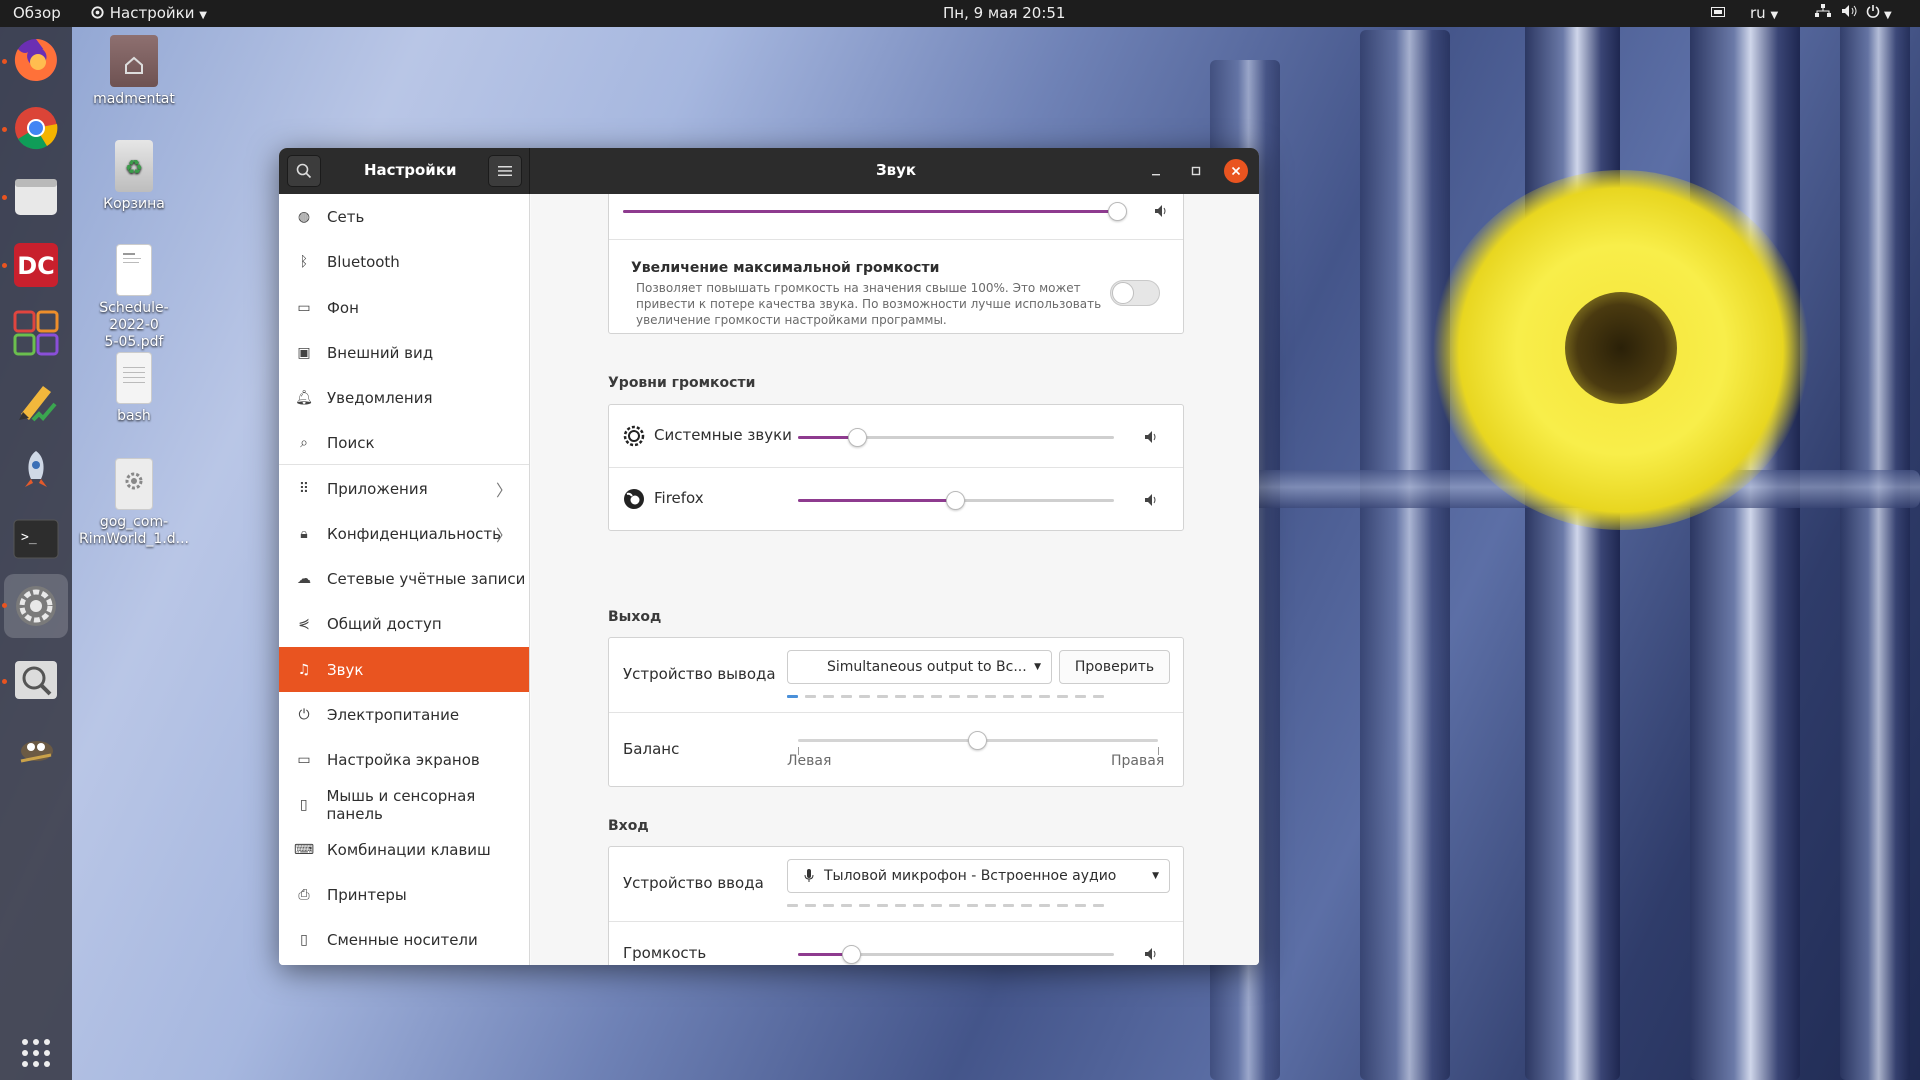  I want to click on dock: DC >_, so click(36, 553).